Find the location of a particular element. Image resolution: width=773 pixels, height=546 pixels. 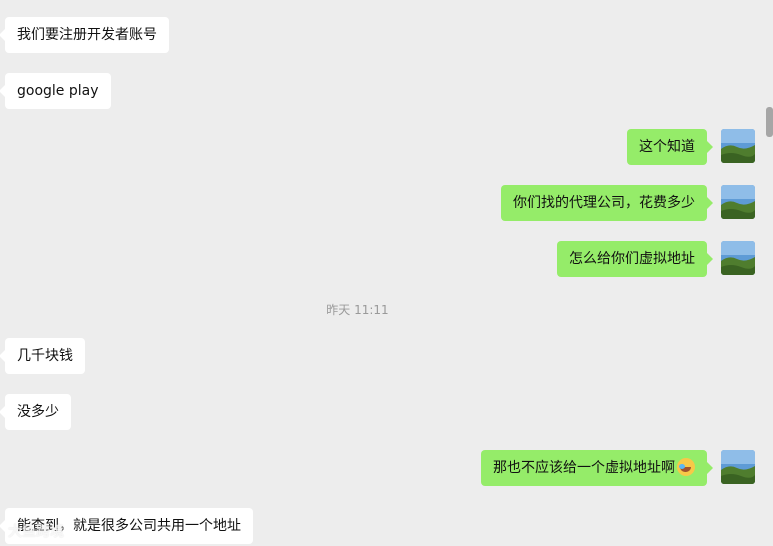

message-text: 能查到，就是很多公司共用一个地址 is located at coordinates (129, 526).